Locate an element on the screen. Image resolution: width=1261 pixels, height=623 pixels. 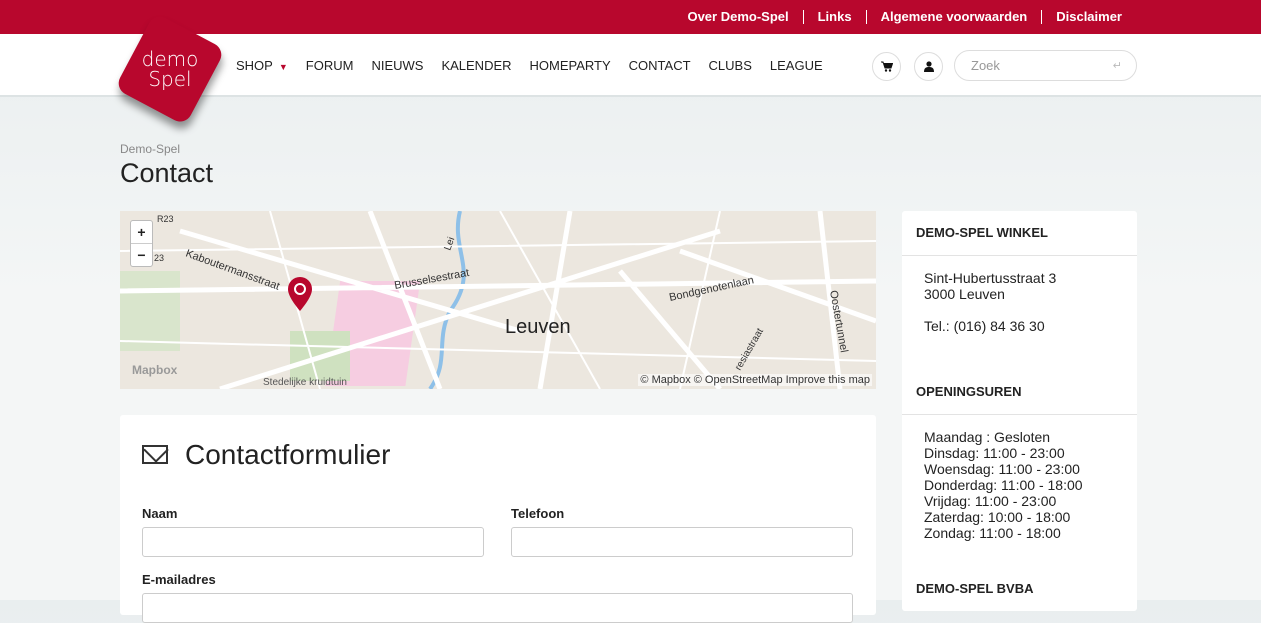
svg-text: Stedelijke kruidtuin is located at coordinates (305, 382).